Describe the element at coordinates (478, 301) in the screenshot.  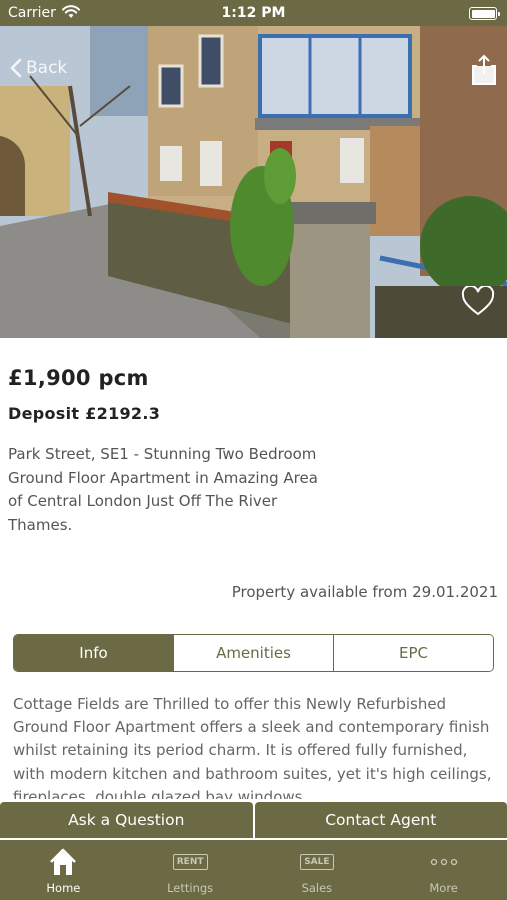
I see `heart-icon` at that location.